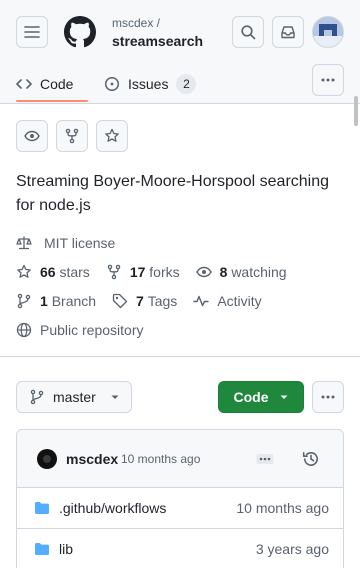  I want to click on github-logo, so click(80, 32).